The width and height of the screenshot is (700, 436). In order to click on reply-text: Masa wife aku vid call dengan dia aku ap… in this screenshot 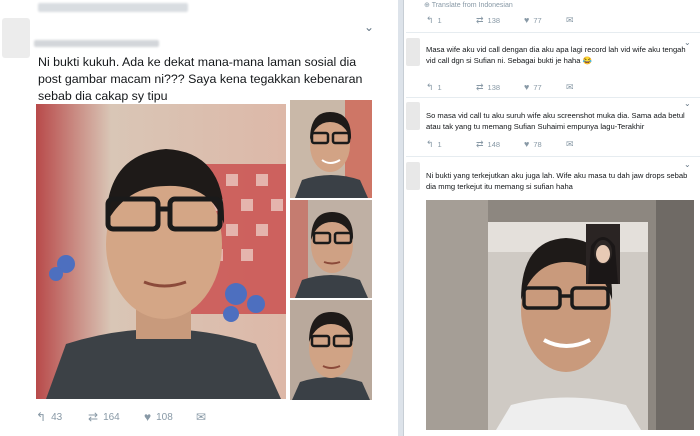, I will do `click(556, 55)`.